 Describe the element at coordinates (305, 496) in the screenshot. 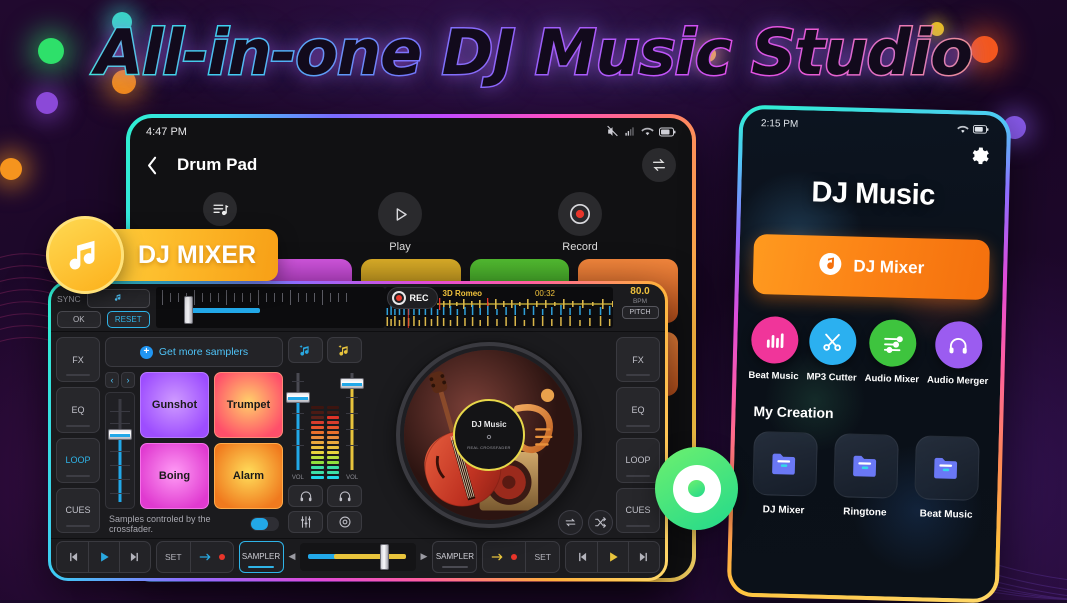

I see `headphones-icon-left` at that location.